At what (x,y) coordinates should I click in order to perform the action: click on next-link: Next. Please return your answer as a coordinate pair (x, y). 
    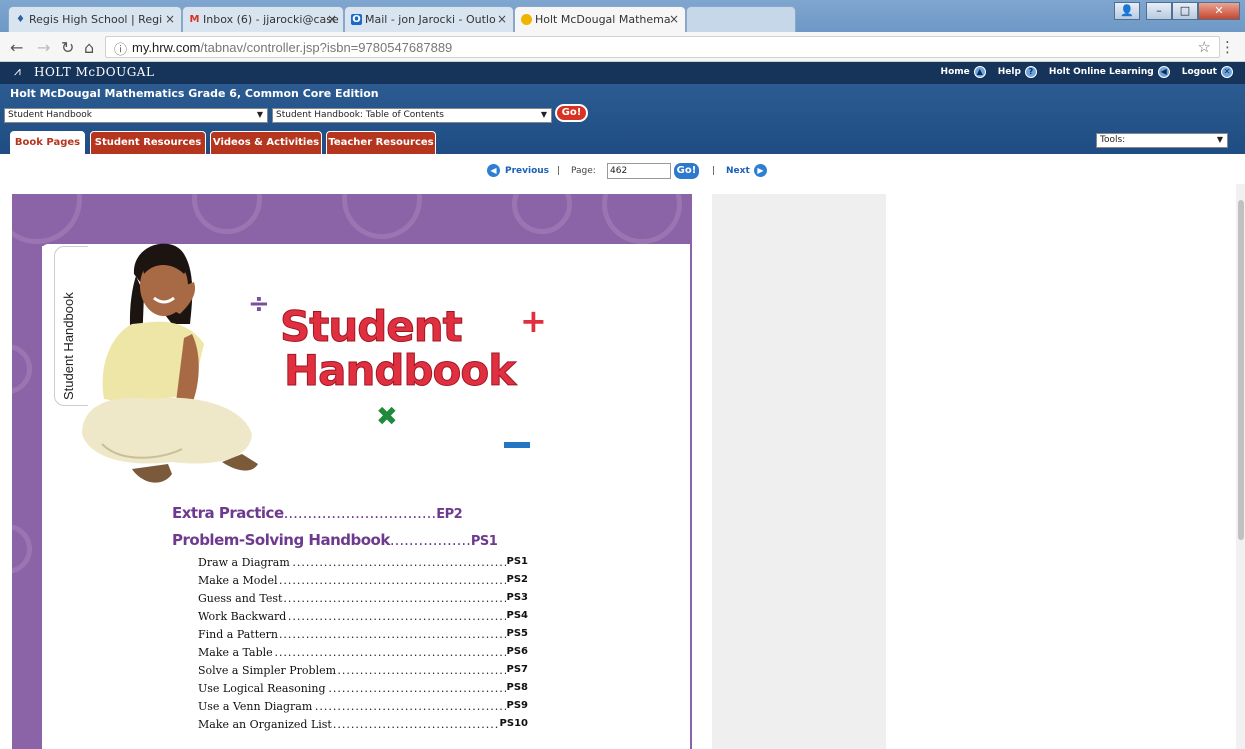
    Looking at the image, I should click on (738, 171).